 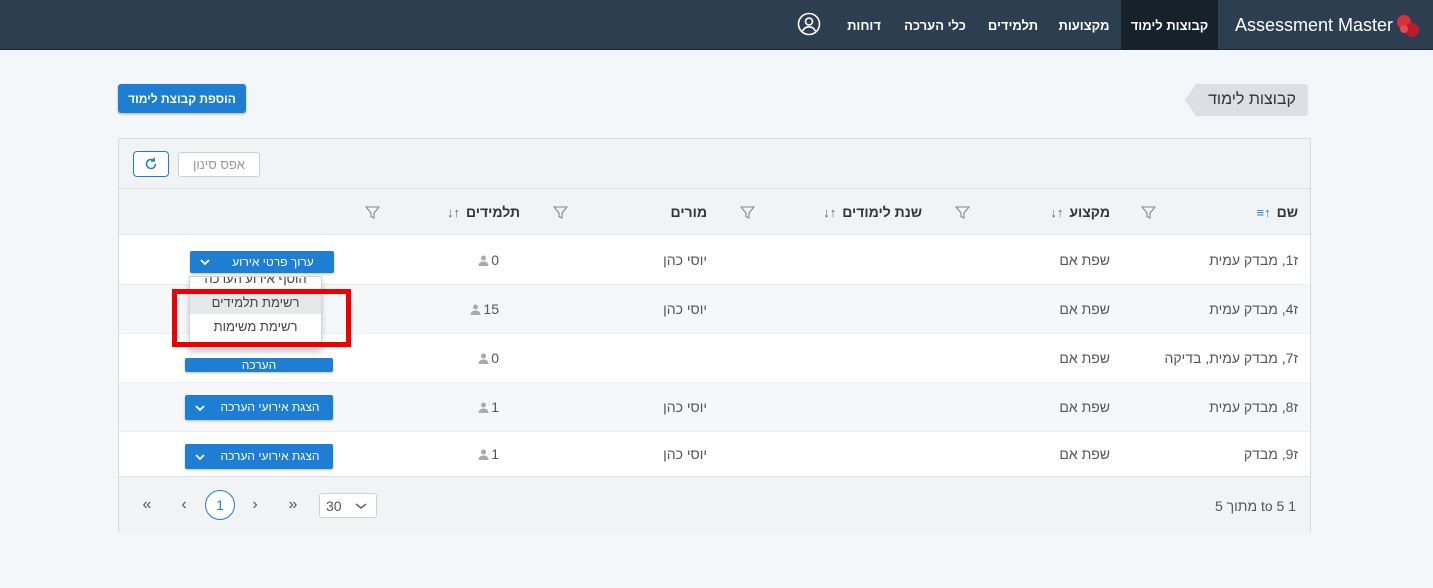 I want to click on column-label-students: תלמידים, so click(x=492, y=212).